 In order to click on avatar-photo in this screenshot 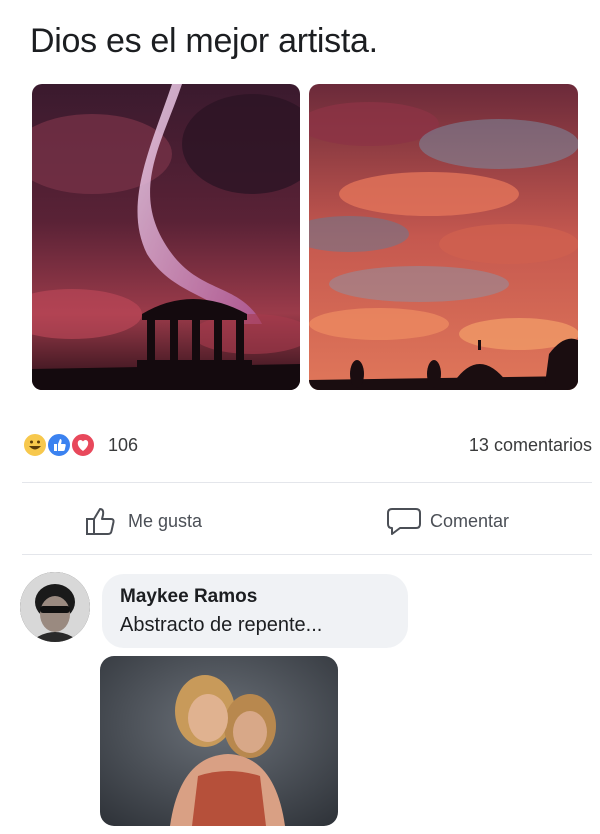, I will do `click(55, 607)`.